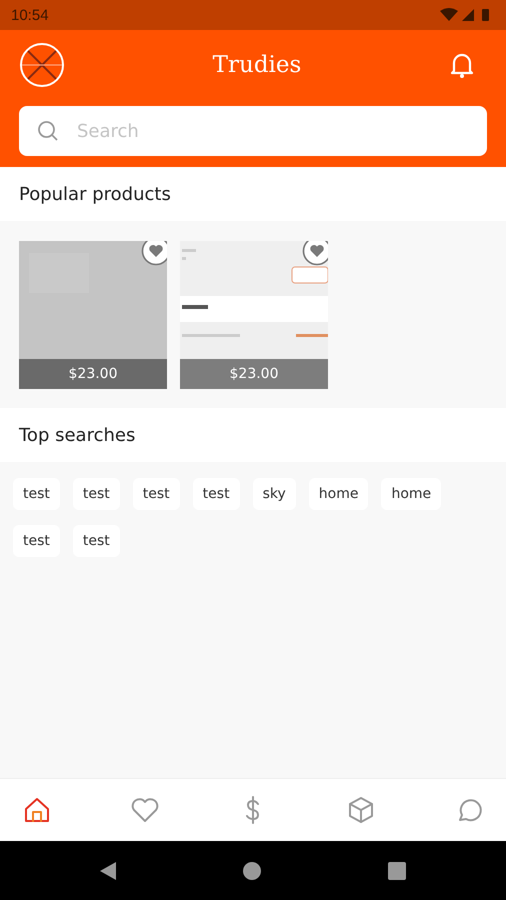  What do you see at coordinates (48, 131) in the screenshot?
I see `search-icon` at bounding box center [48, 131].